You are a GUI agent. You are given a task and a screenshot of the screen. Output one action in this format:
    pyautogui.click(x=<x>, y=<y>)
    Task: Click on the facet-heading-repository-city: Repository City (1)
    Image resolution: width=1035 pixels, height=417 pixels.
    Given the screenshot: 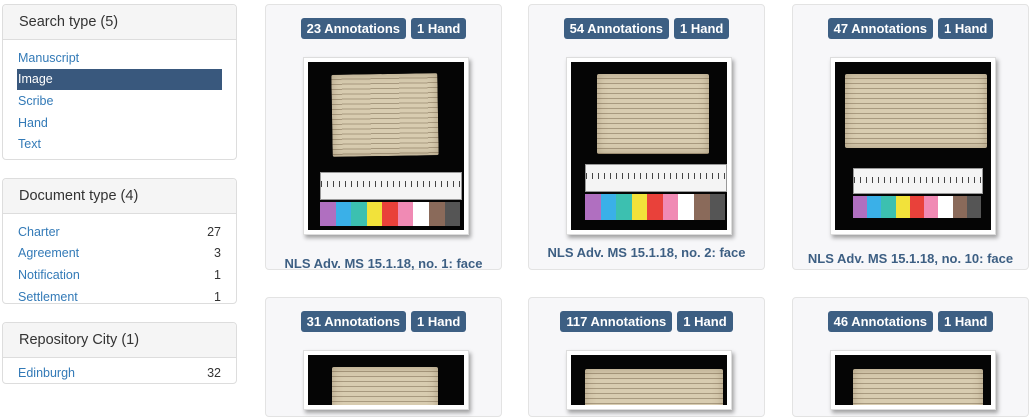 What is the action you would take?
    pyautogui.click(x=119, y=340)
    